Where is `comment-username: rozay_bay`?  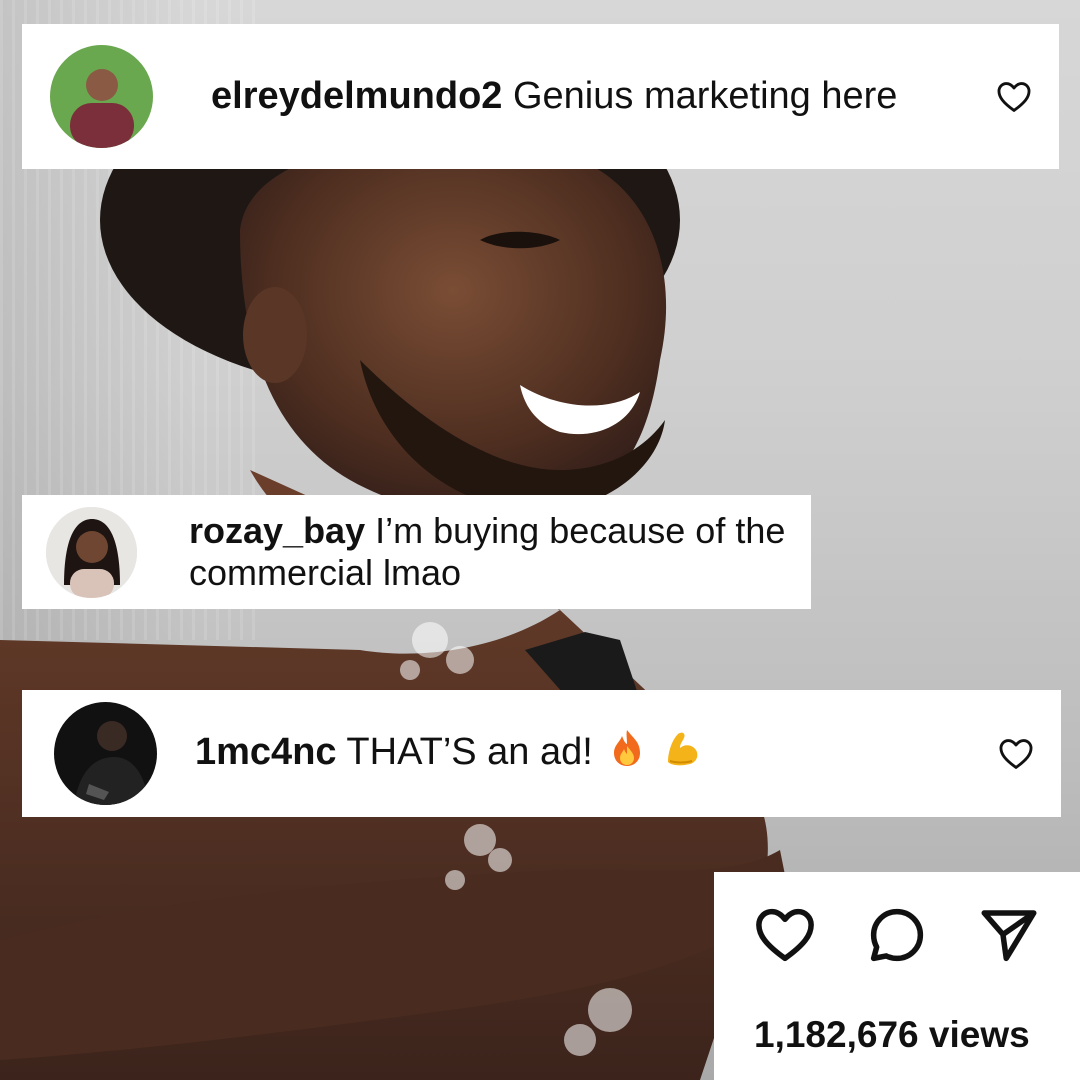 comment-username: rozay_bay is located at coordinates (277, 530).